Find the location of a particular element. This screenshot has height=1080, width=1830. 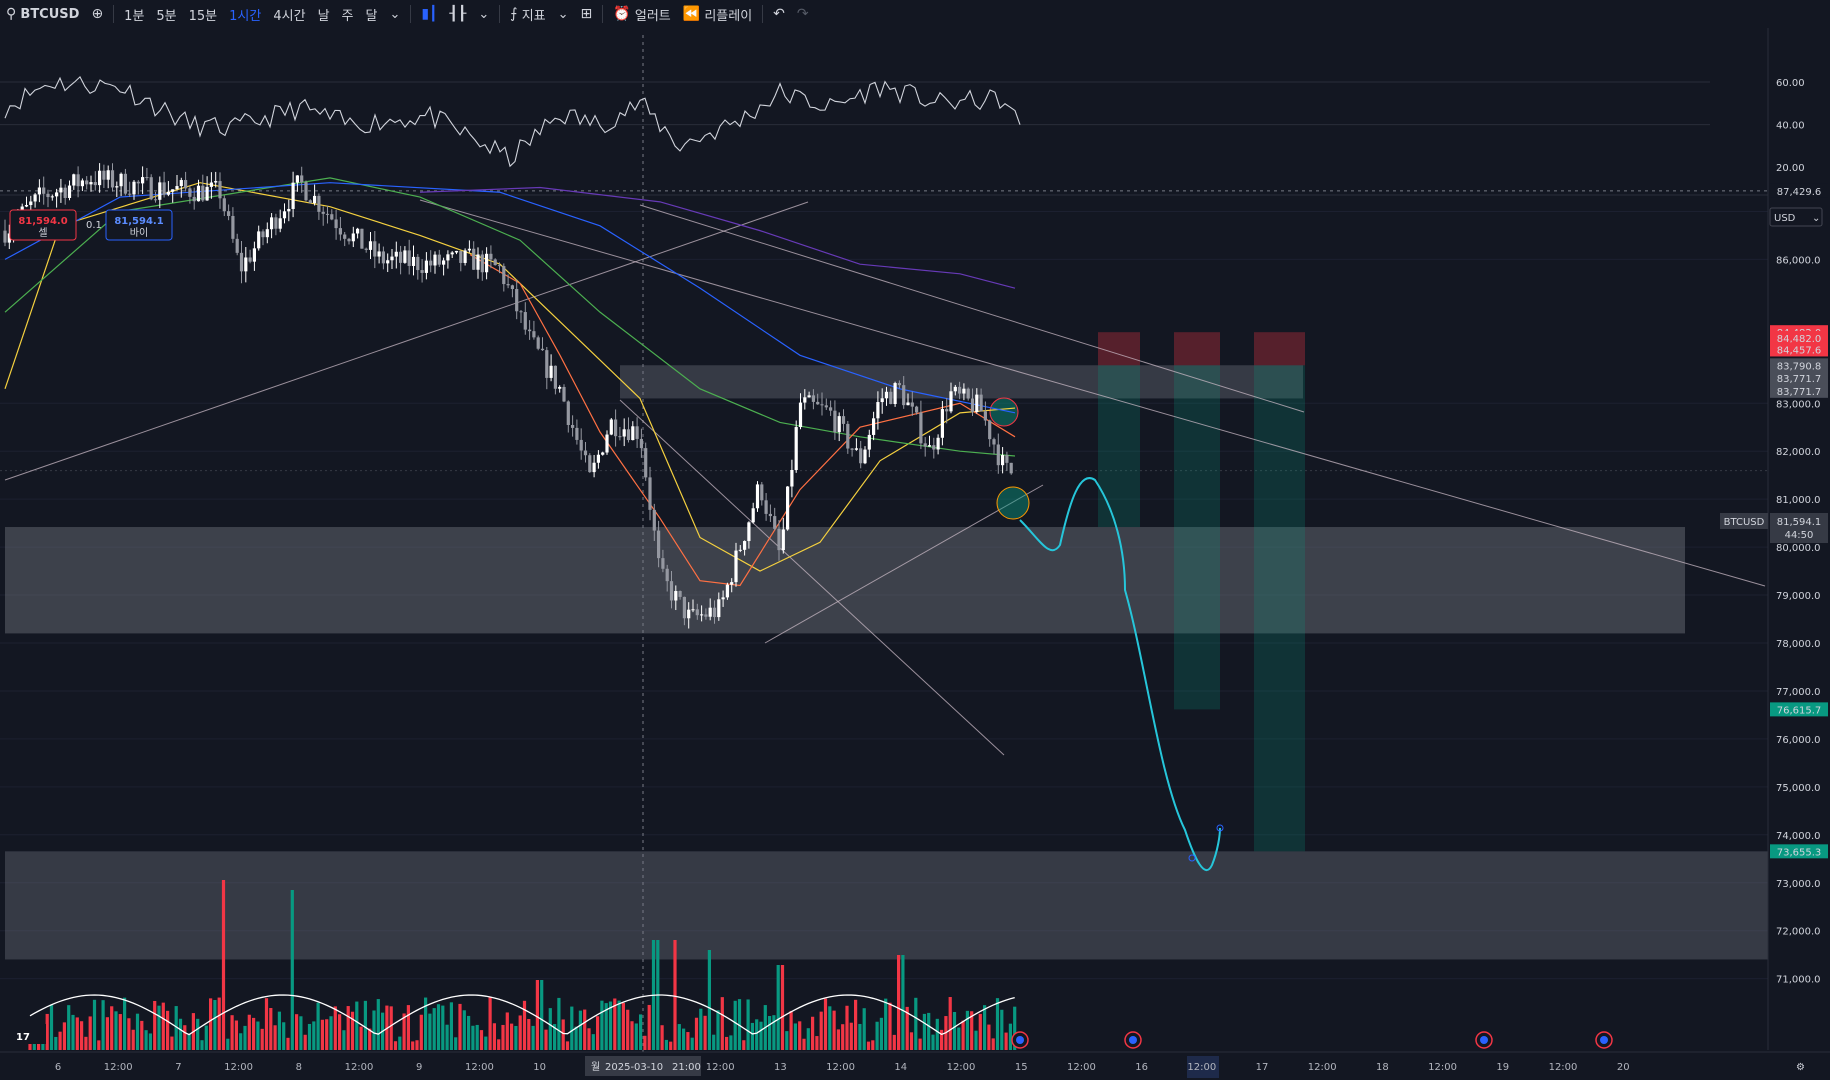

marker-circle is located at coordinates (1013, 503).